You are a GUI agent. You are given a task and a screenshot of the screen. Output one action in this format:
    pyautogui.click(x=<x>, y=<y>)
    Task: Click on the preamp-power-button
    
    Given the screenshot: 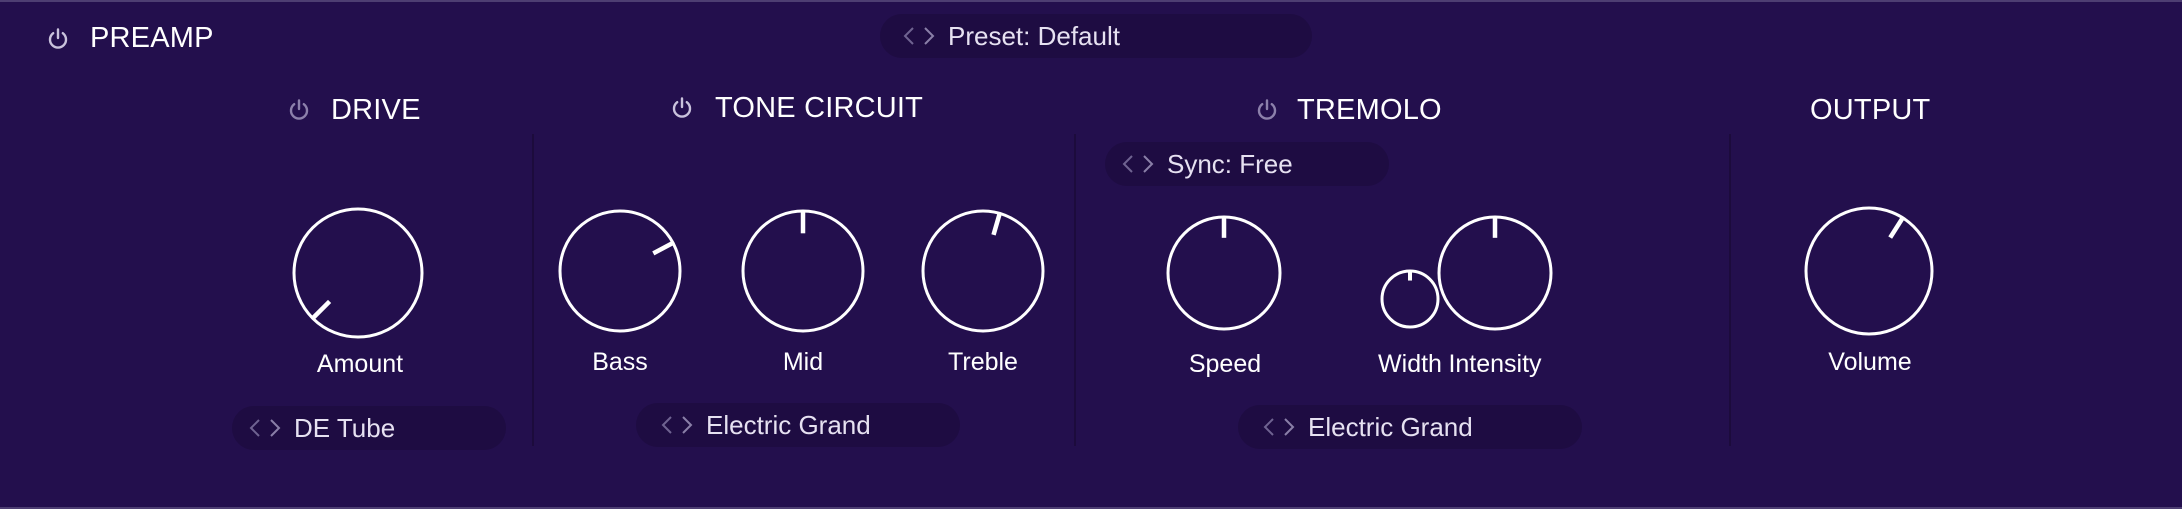 What is the action you would take?
    pyautogui.click(x=58, y=41)
    